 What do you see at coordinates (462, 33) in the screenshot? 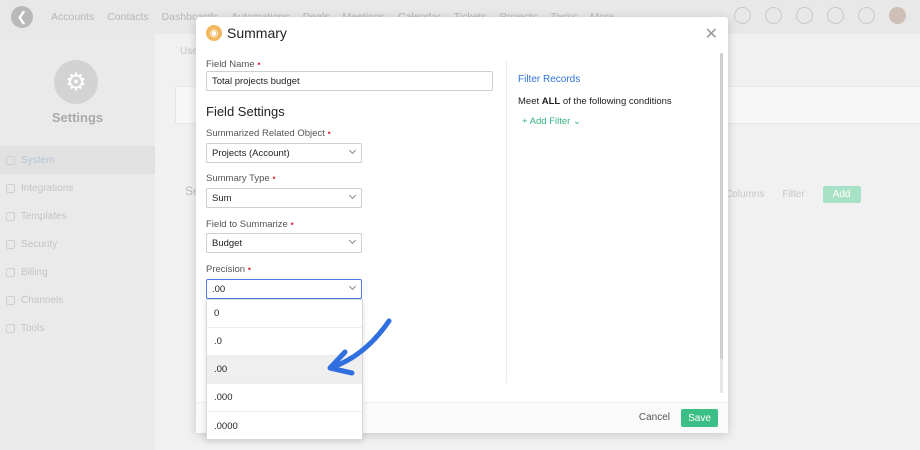
I see `modal-header: ◉ Summary ✕` at bounding box center [462, 33].